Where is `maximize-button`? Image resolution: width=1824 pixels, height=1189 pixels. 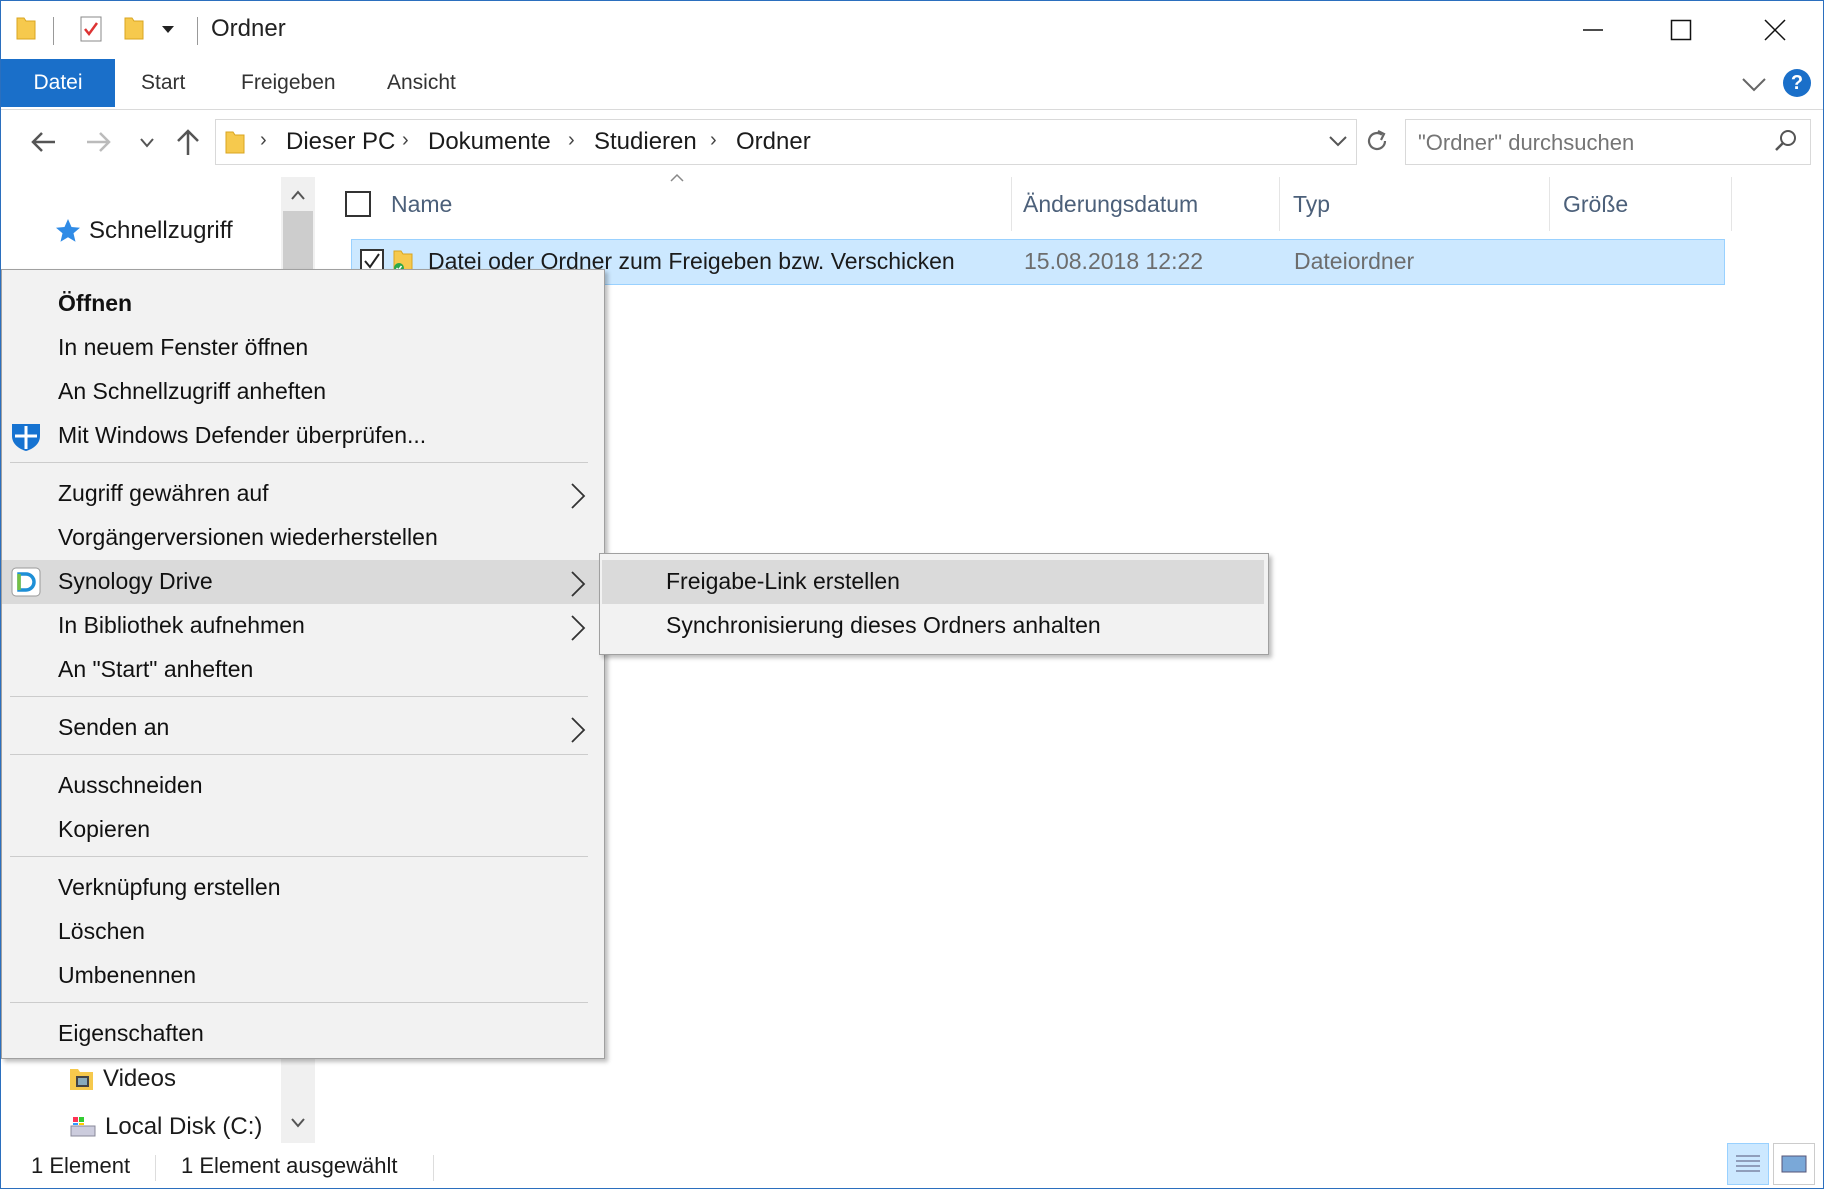
maximize-button is located at coordinates (1681, 30).